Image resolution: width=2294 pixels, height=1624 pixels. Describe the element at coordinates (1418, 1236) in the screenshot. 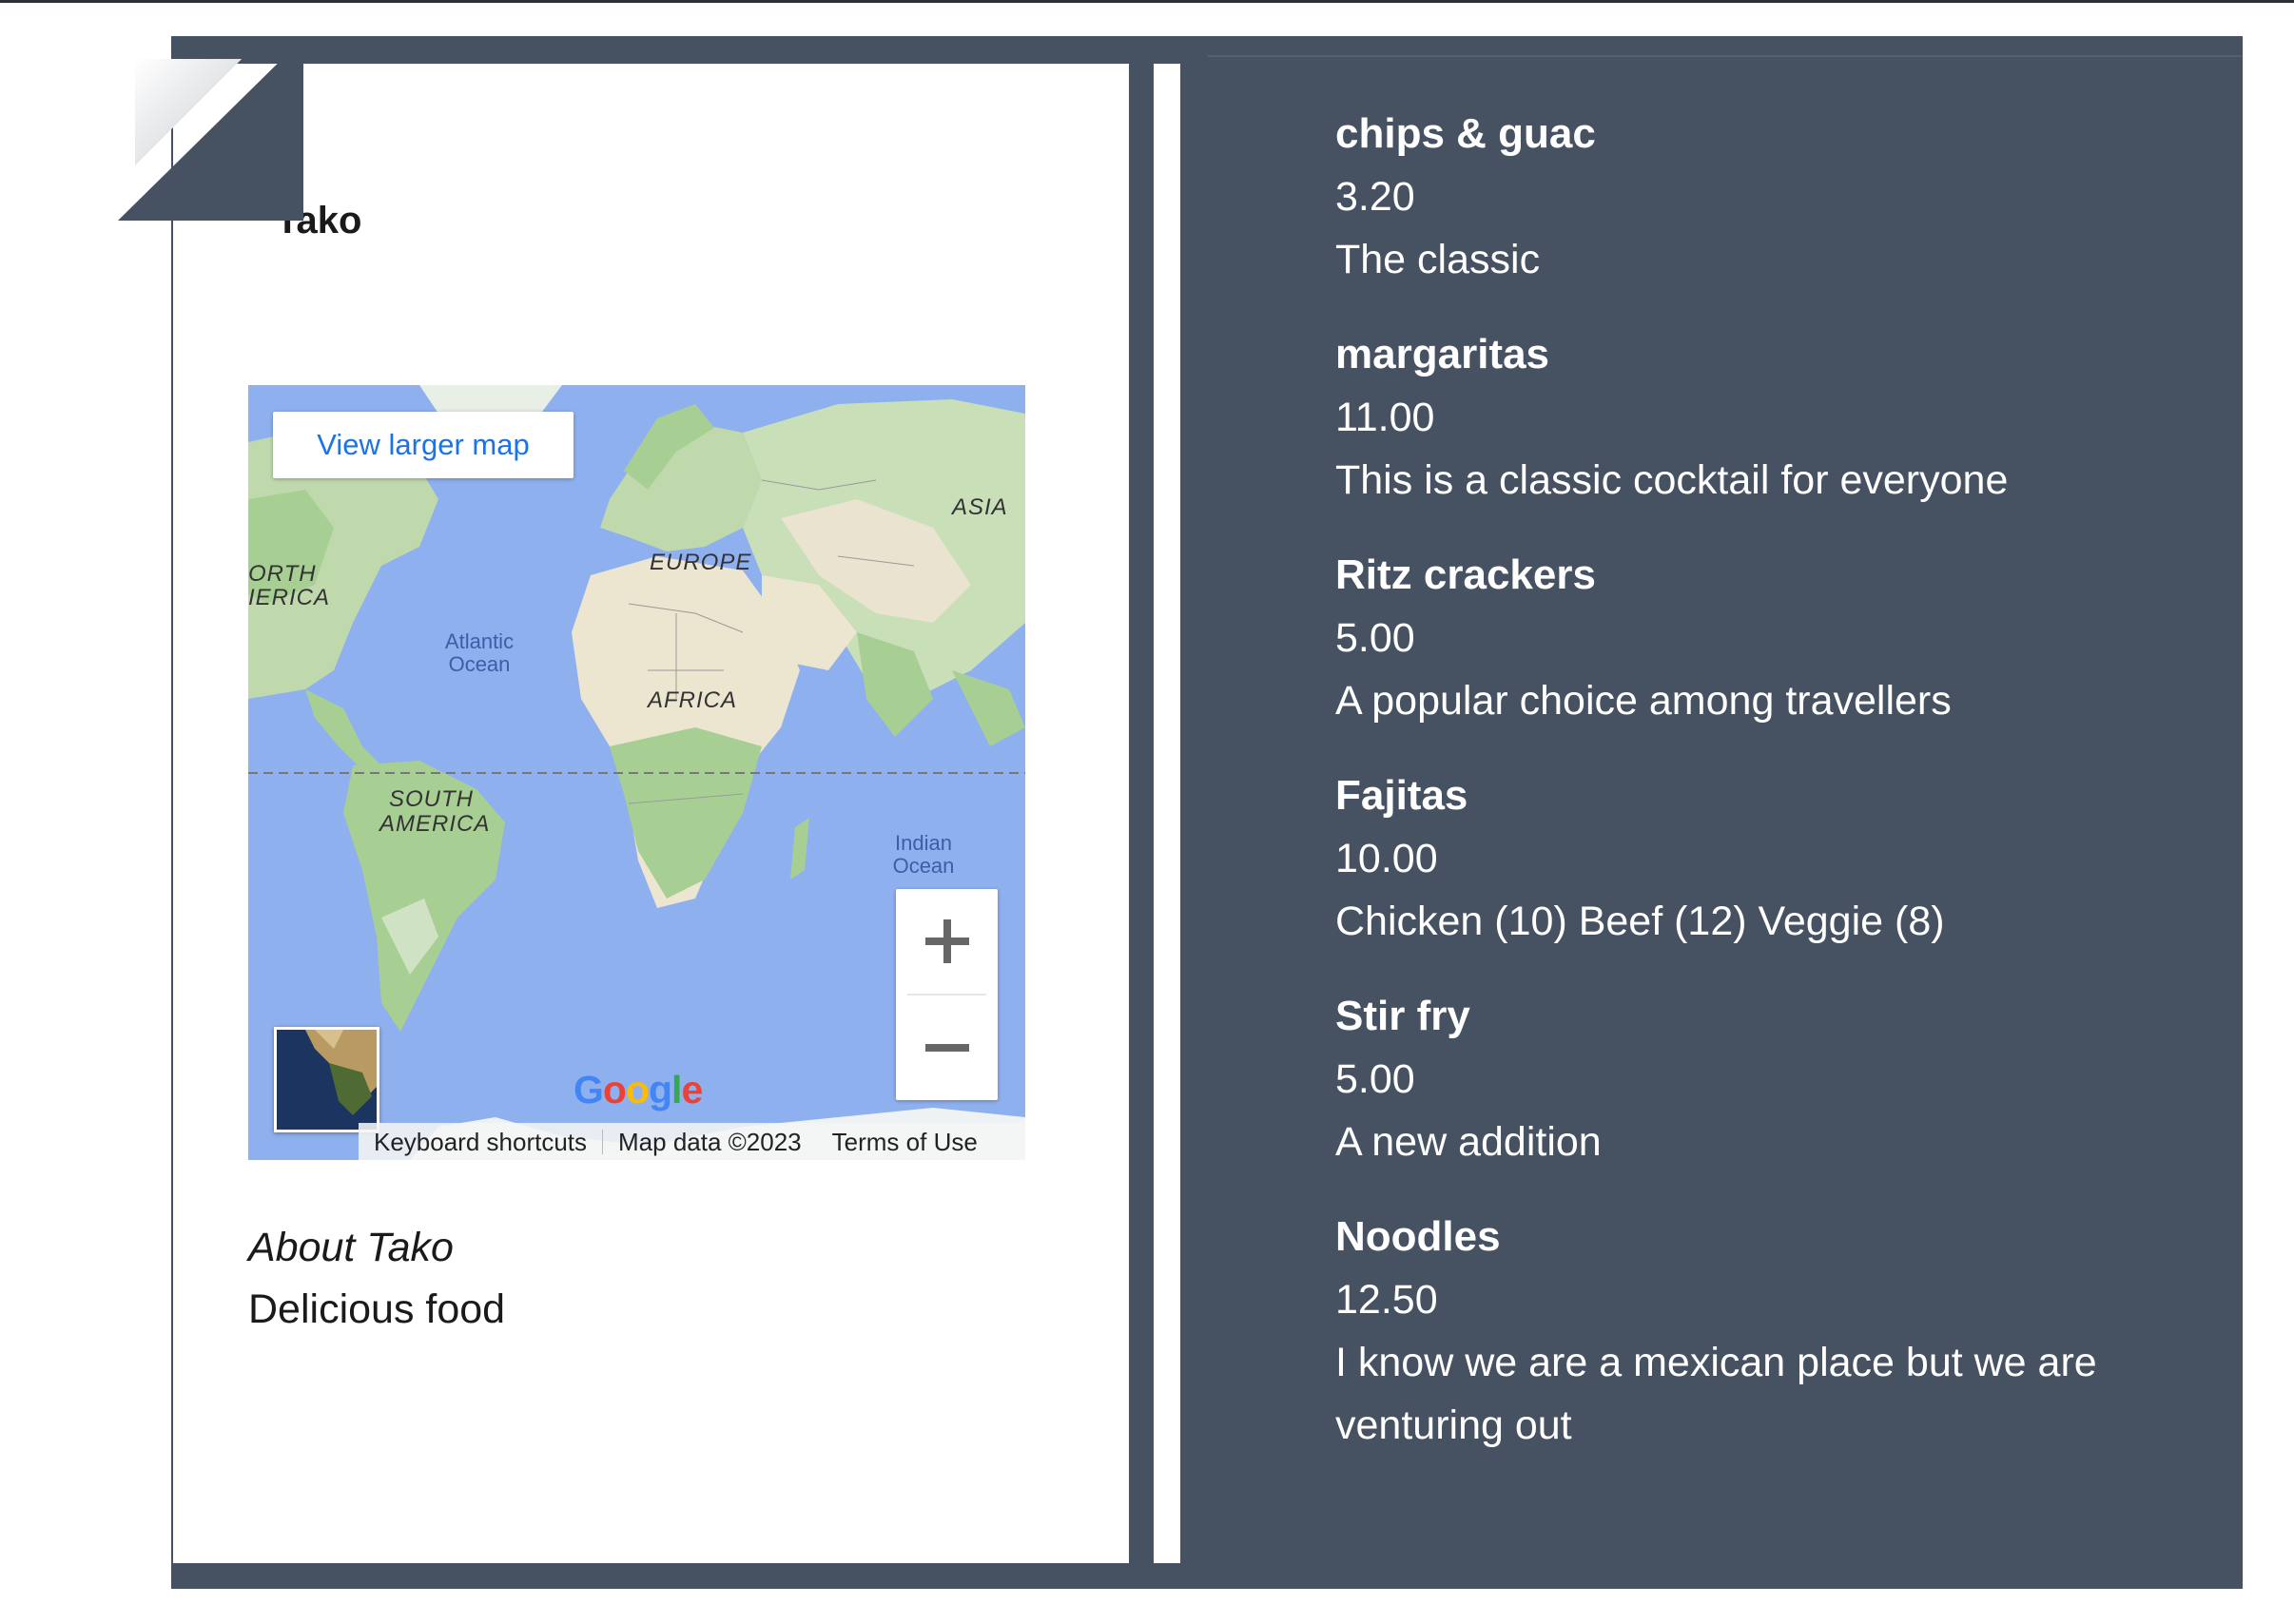

I see `menu-item-name: Noodles` at that location.